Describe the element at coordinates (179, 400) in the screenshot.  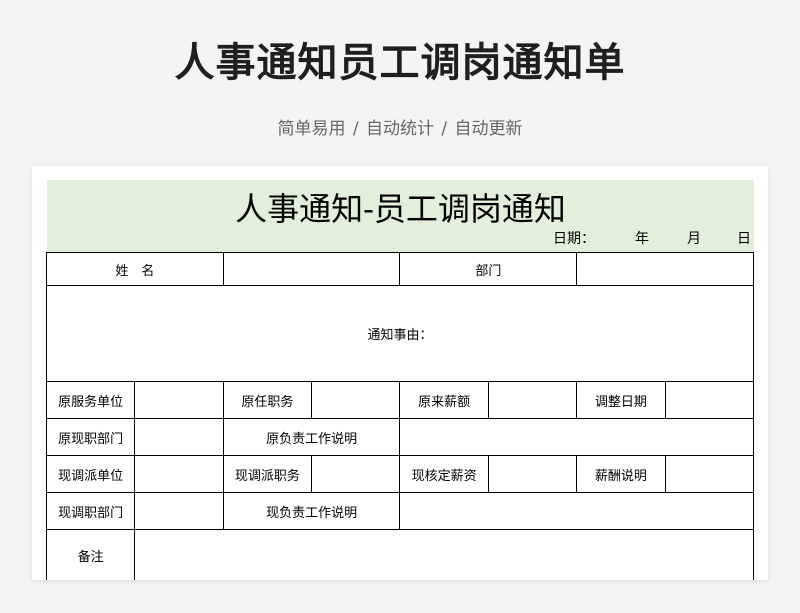
I see `orig-unit-value` at that location.